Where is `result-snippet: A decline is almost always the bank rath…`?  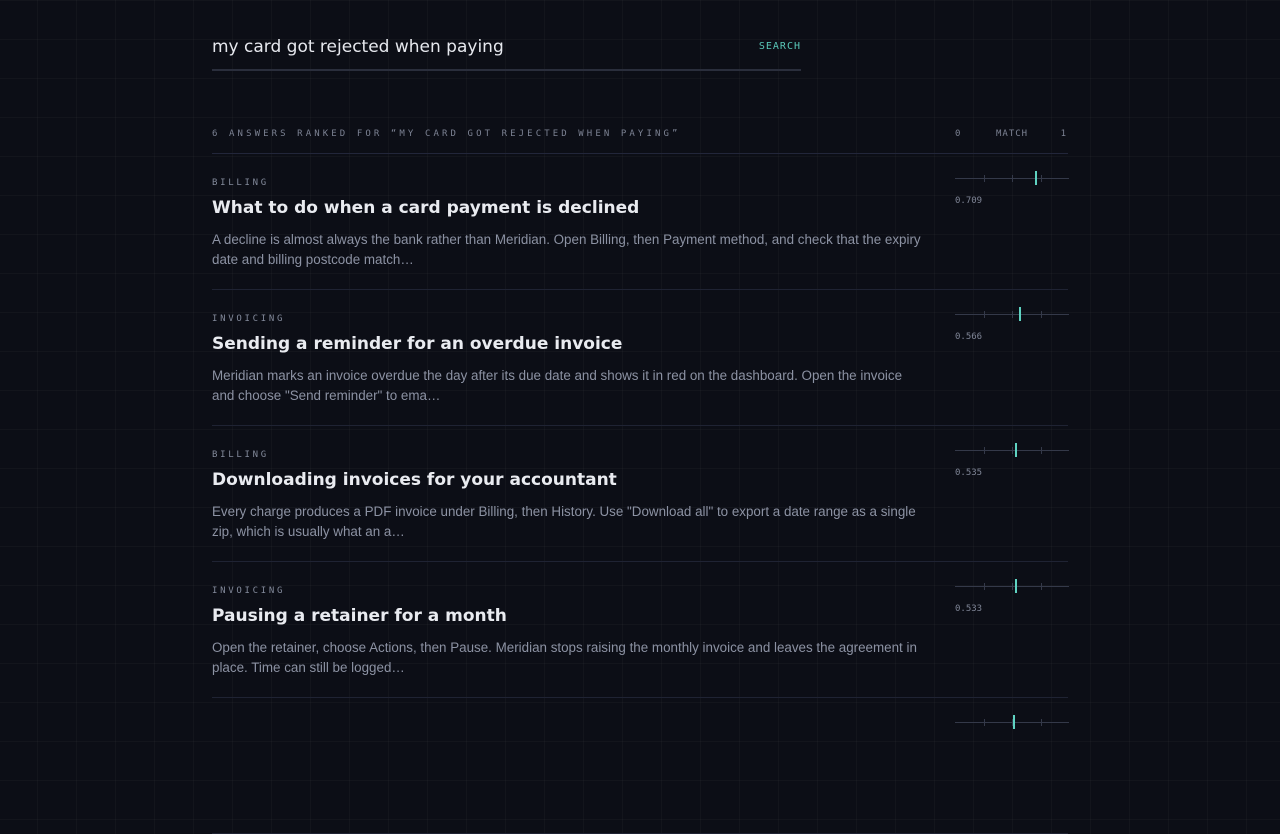 result-snippet: A decline is almost always the bank rath… is located at coordinates (566, 249).